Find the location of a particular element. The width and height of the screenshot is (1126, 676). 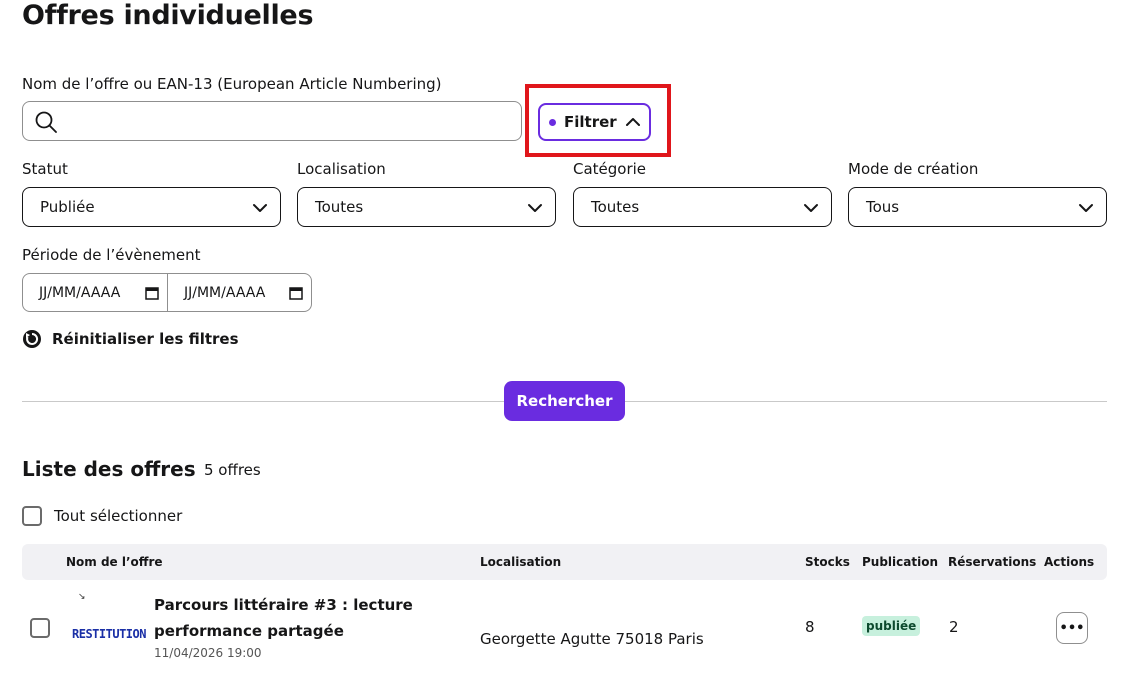

column-header-actions: Actions is located at coordinates (1069, 562).